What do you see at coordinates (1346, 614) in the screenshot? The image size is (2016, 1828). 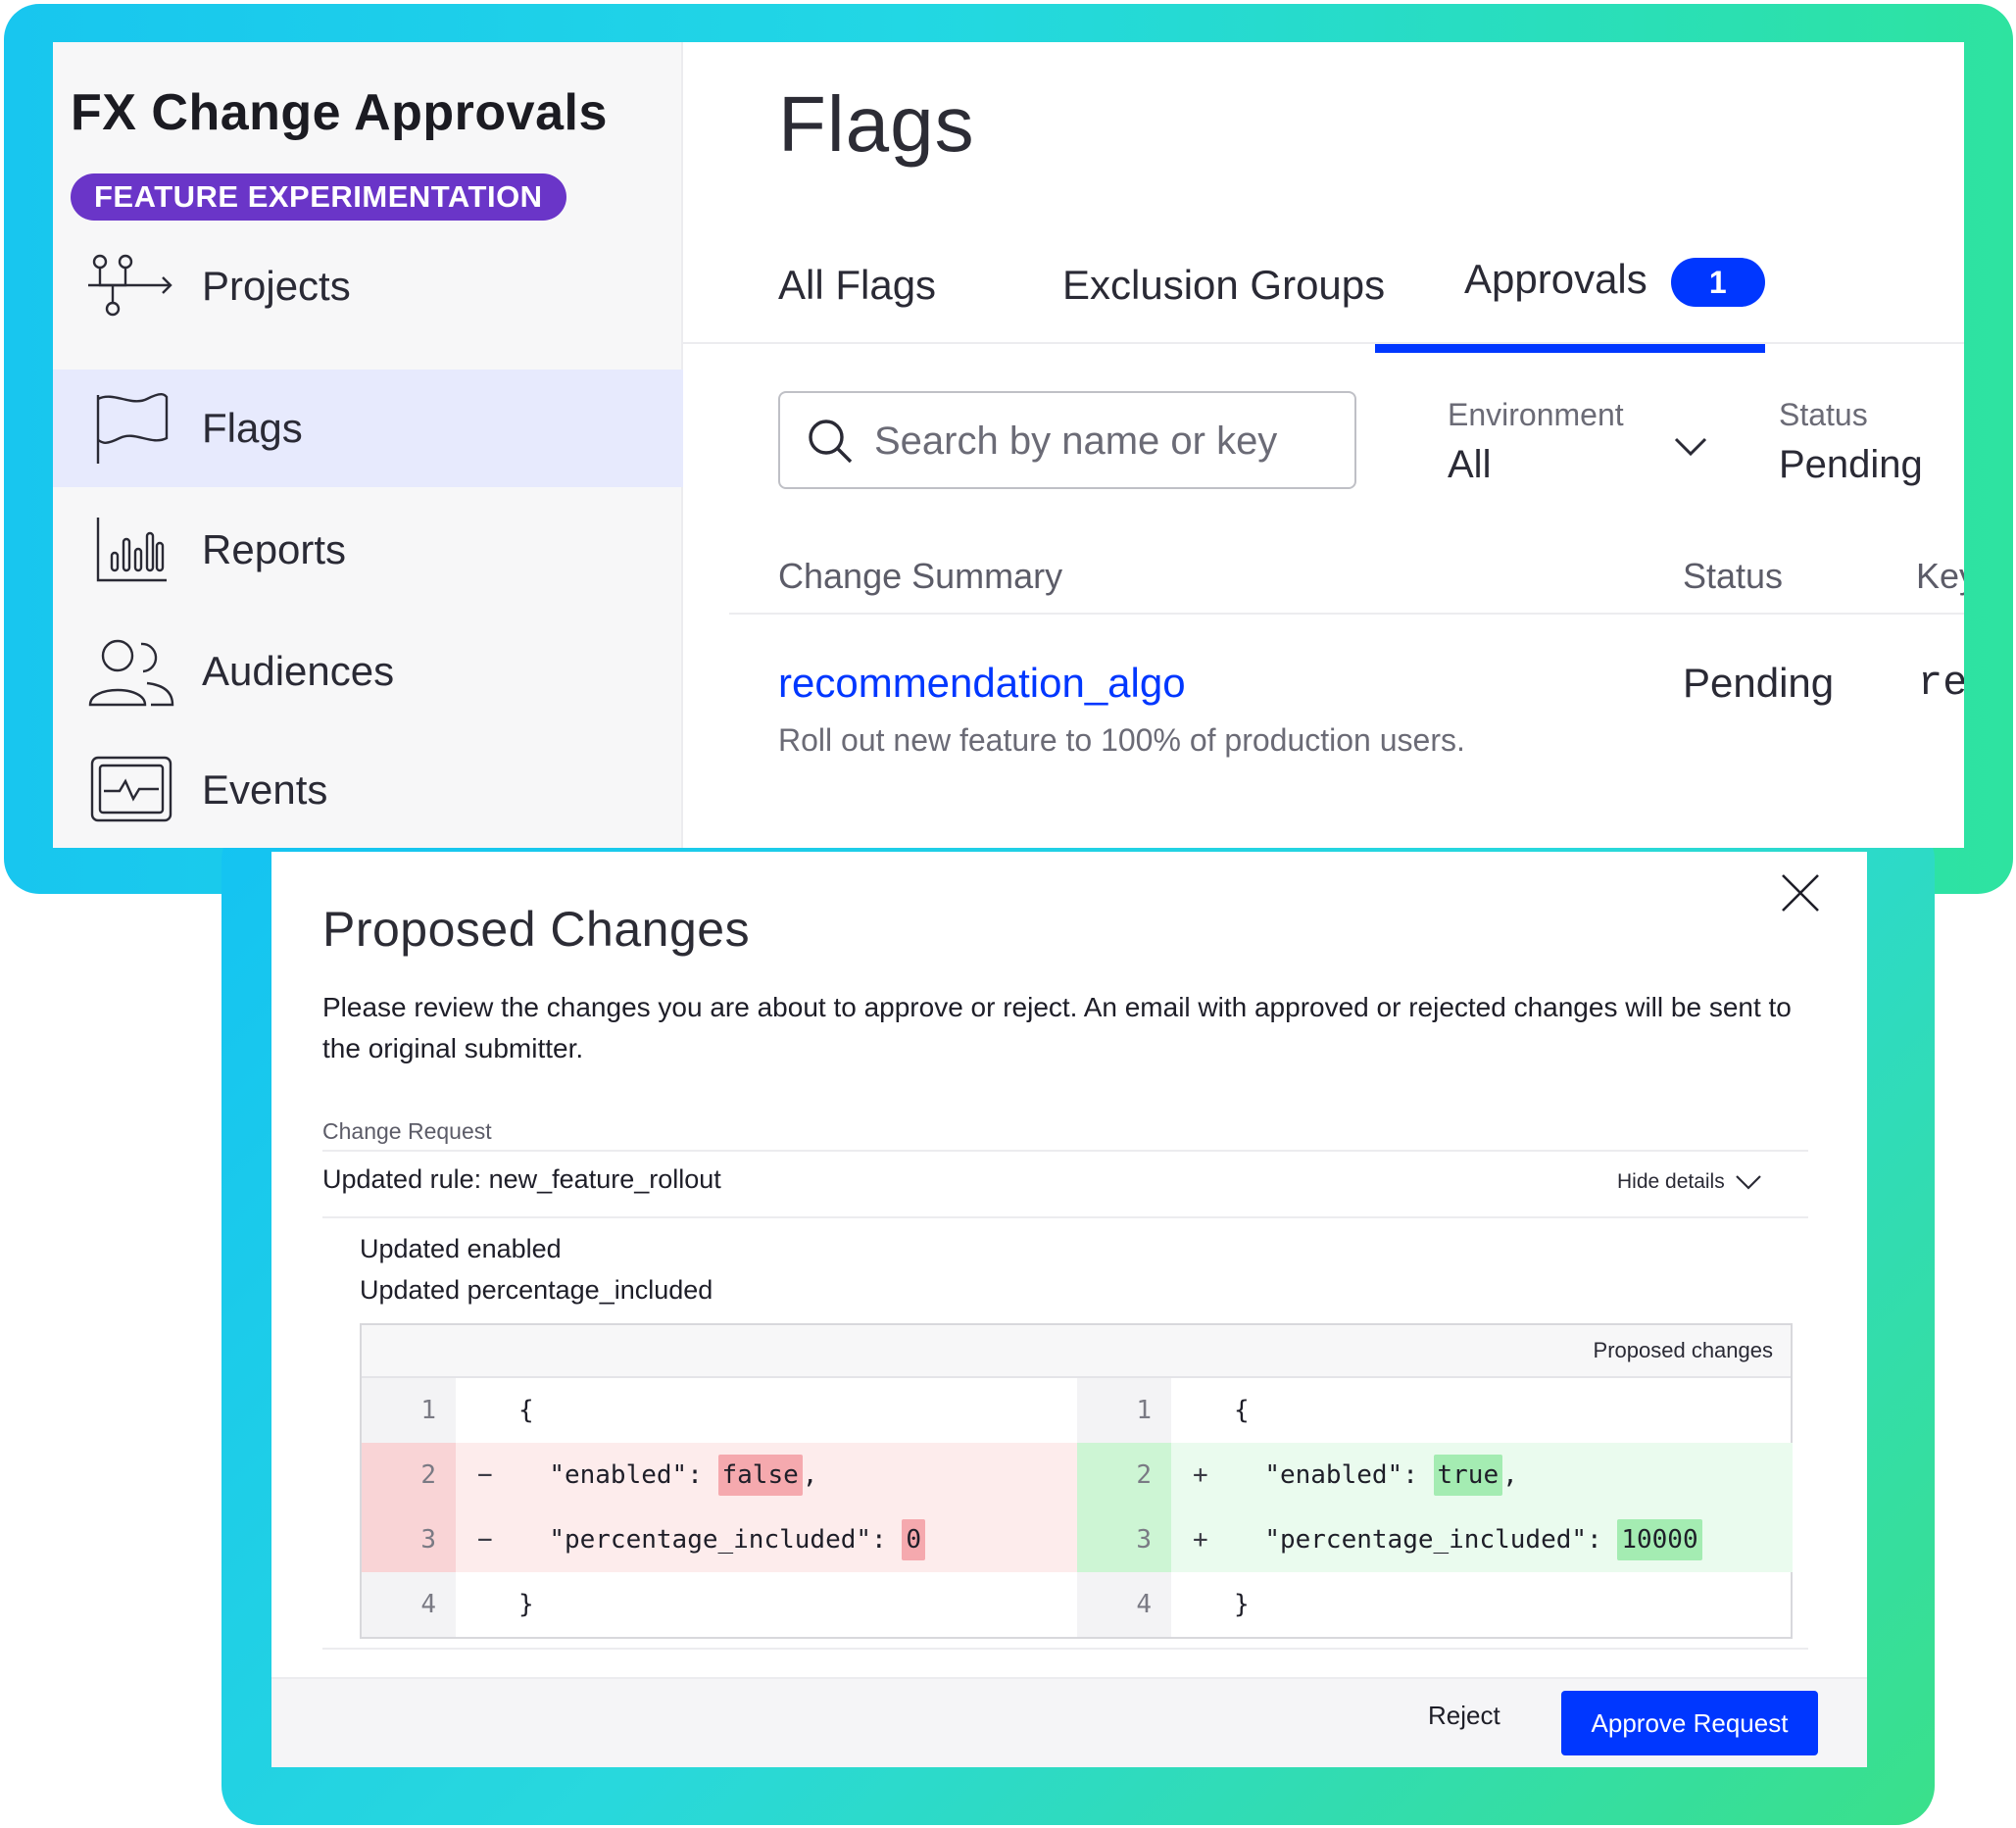 I see `table-header-divider` at bounding box center [1346, 614].